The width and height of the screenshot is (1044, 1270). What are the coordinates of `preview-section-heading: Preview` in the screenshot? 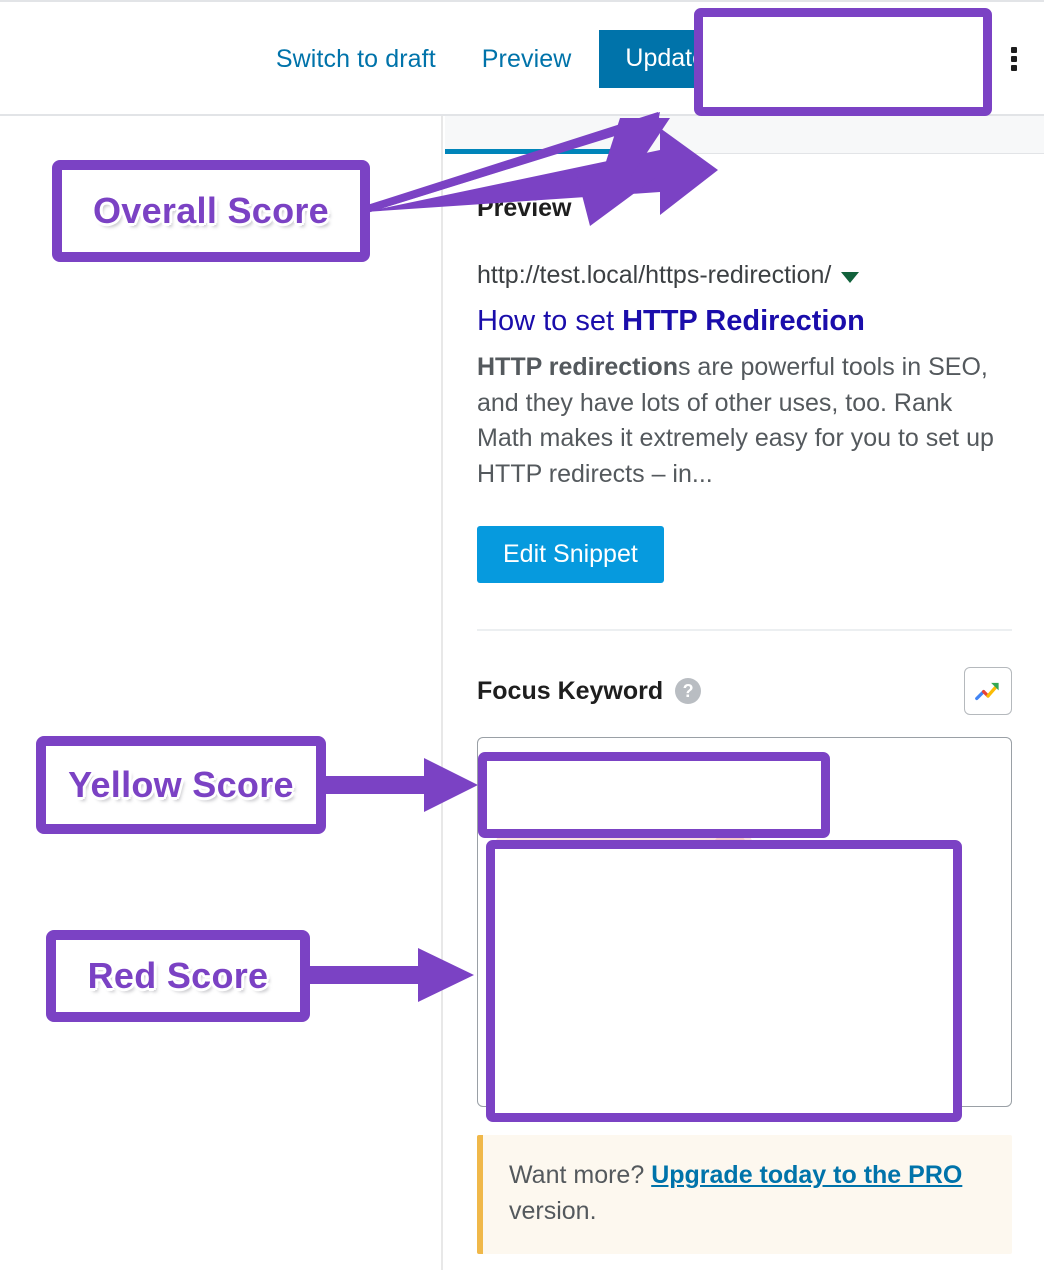 It's located at (524, 208).